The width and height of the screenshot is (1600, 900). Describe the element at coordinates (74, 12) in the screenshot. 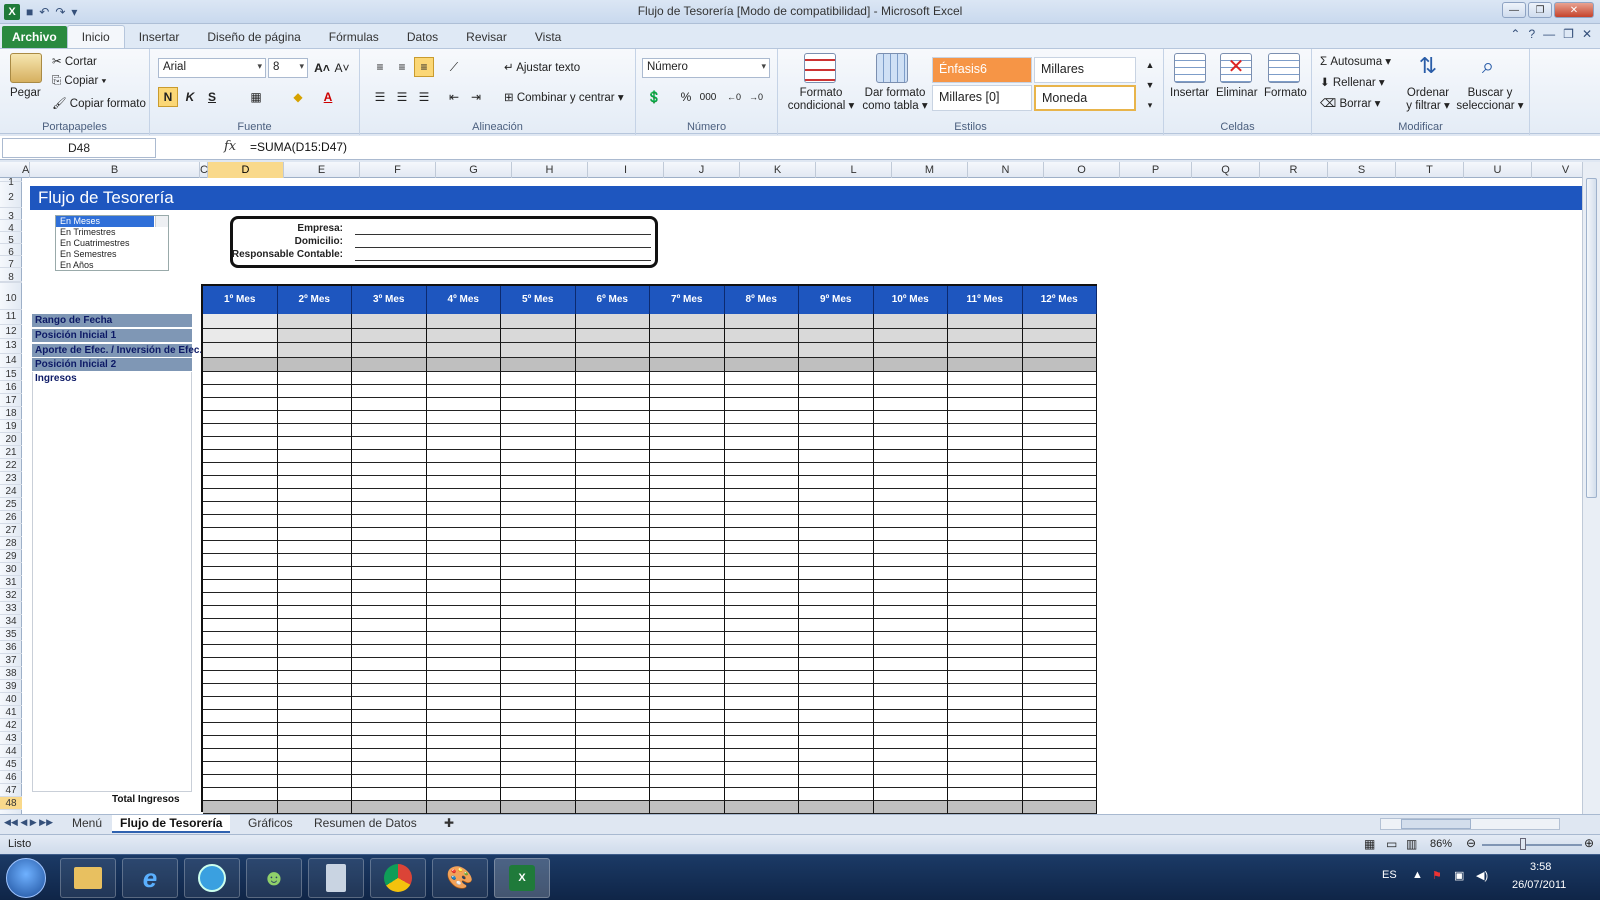

I see `customize-toolbar-icon: ▾` at that location.